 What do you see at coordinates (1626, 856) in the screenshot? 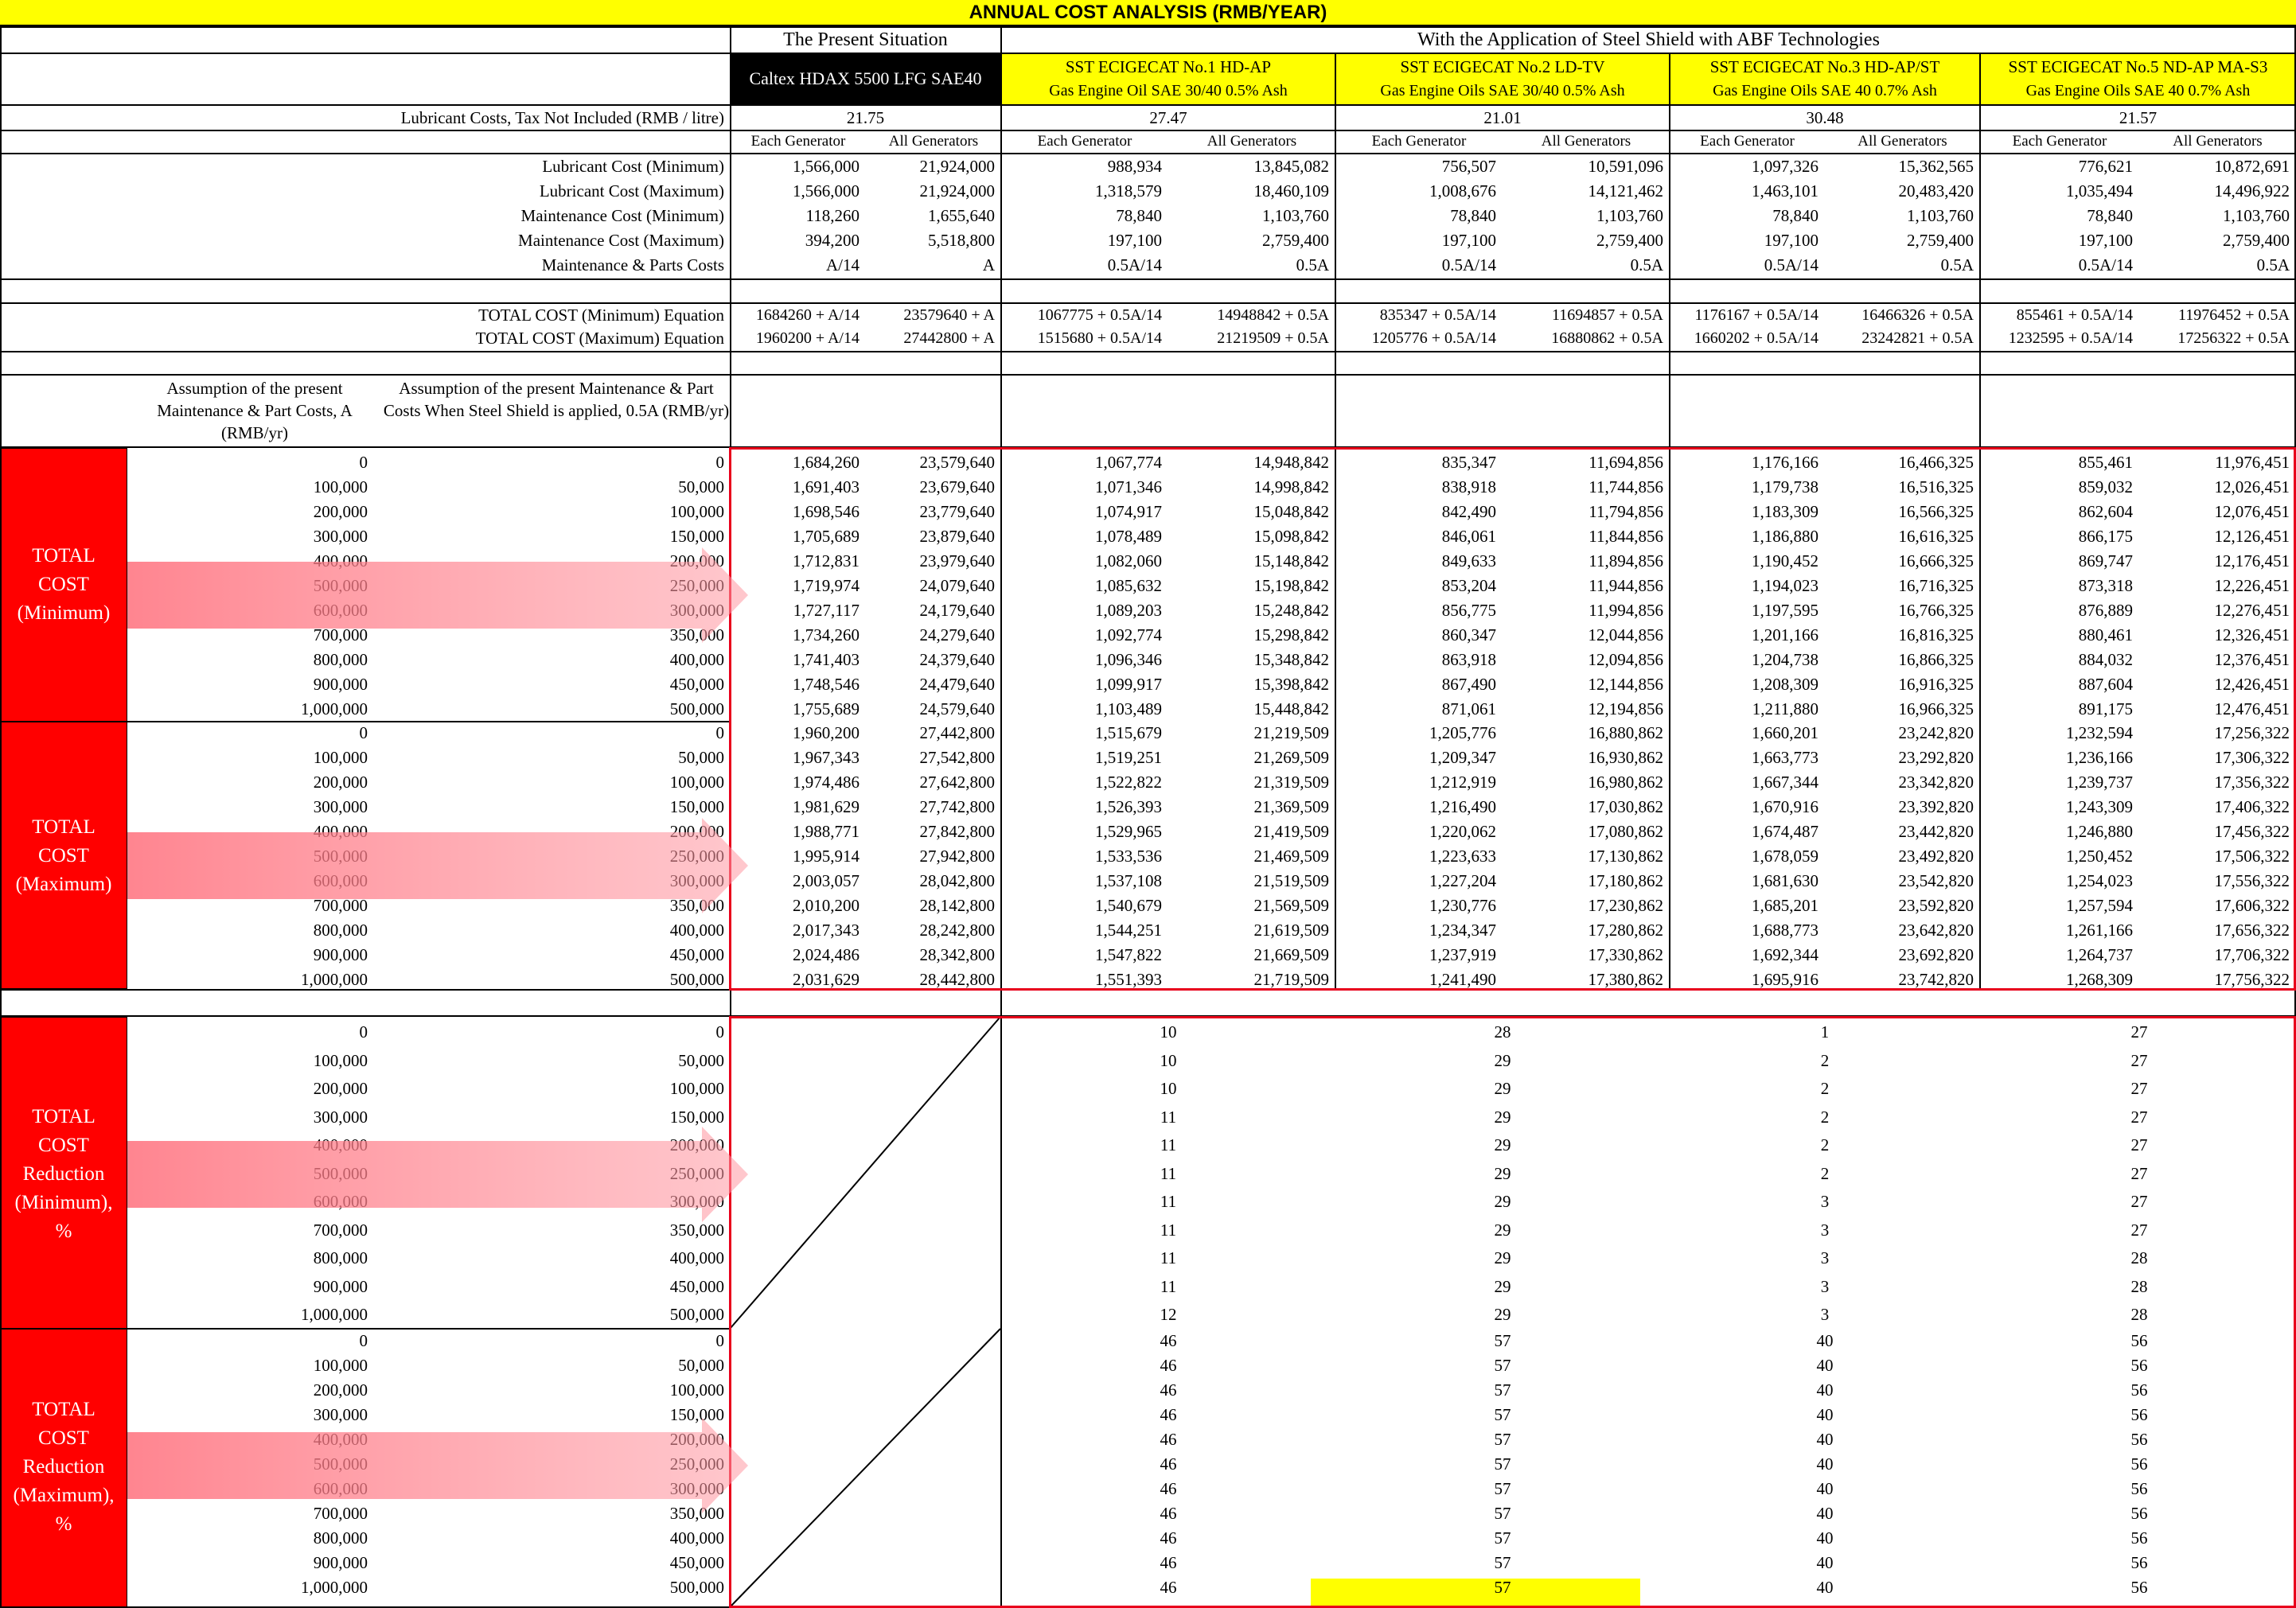
I see `total-cost-cell: 17,130,862` at bounding box center [1626, 856].